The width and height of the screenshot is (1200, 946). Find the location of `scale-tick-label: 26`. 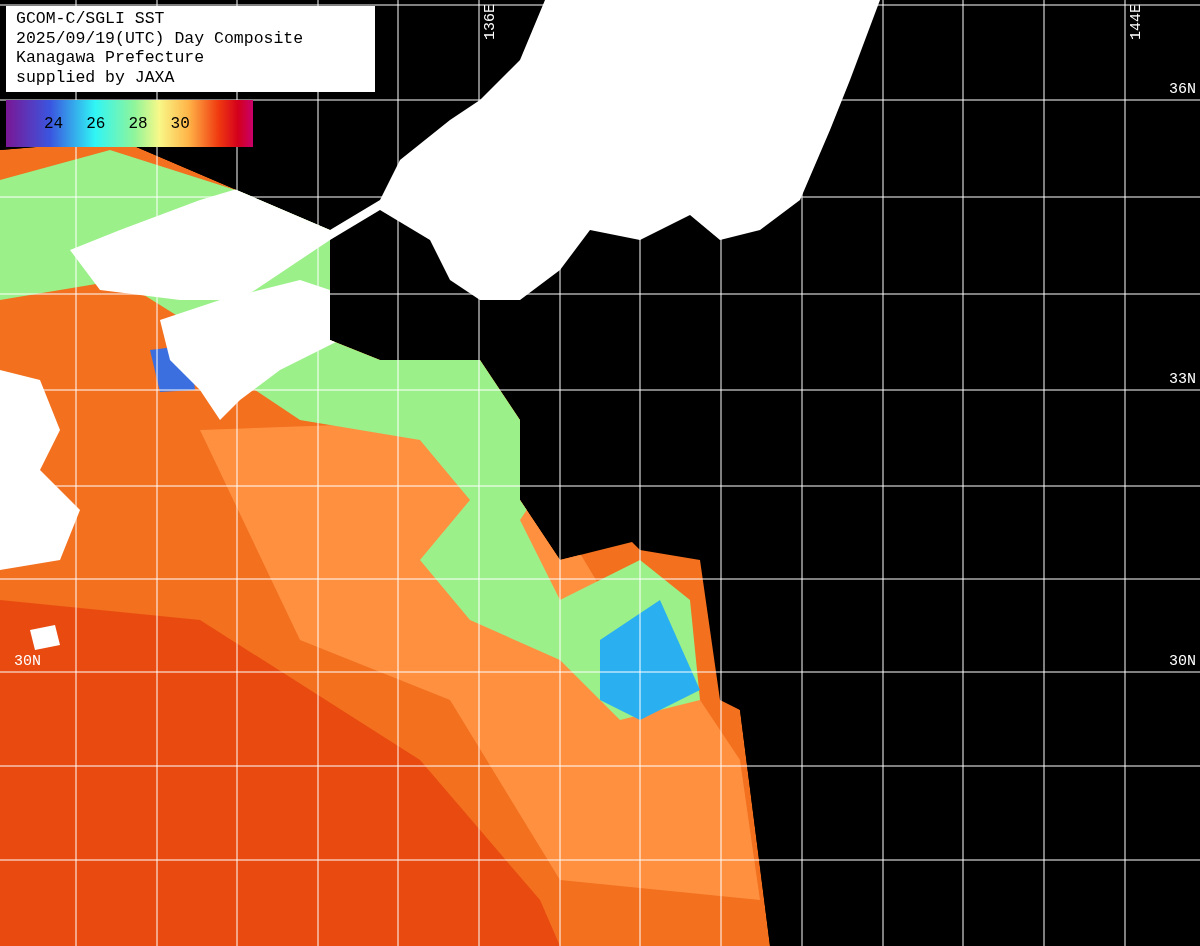

scale-tick-label: 26 is located at coordinates (96, 123).